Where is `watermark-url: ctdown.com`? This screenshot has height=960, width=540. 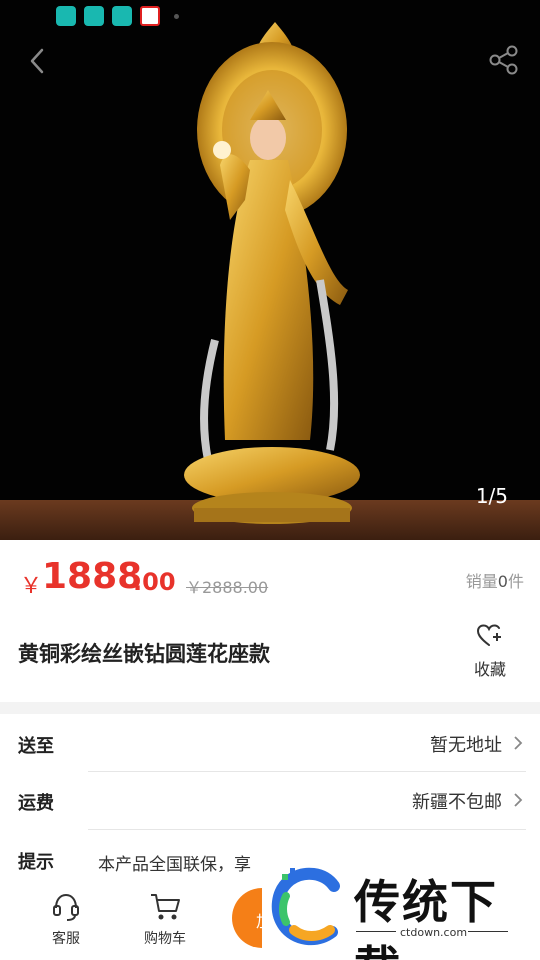 watermark-url: ctdown.com is located at coordinates (434, 932).